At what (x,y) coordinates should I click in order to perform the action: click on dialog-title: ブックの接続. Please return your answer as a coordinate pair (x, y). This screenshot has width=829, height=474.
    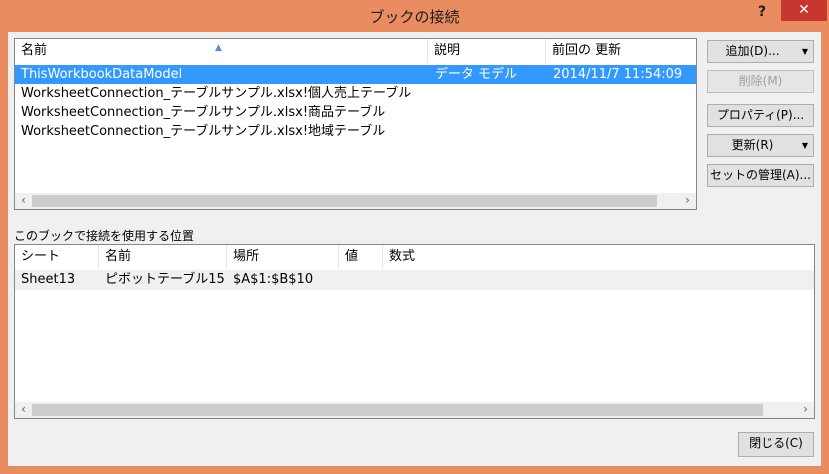
    Looking at the image, I should click on (414, 17).